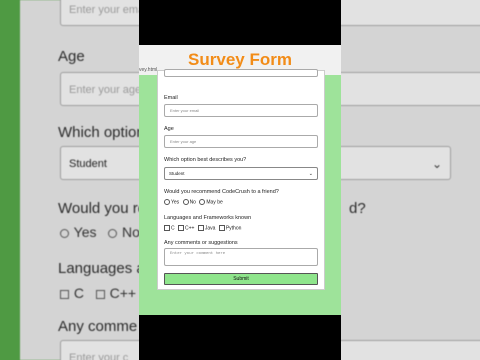 This screenshot has width=480, height=360. What do you see at coordinates (241, 173) in the screenshot?
I see `role-select: Student ⌄` at bounding box center [241, 173].